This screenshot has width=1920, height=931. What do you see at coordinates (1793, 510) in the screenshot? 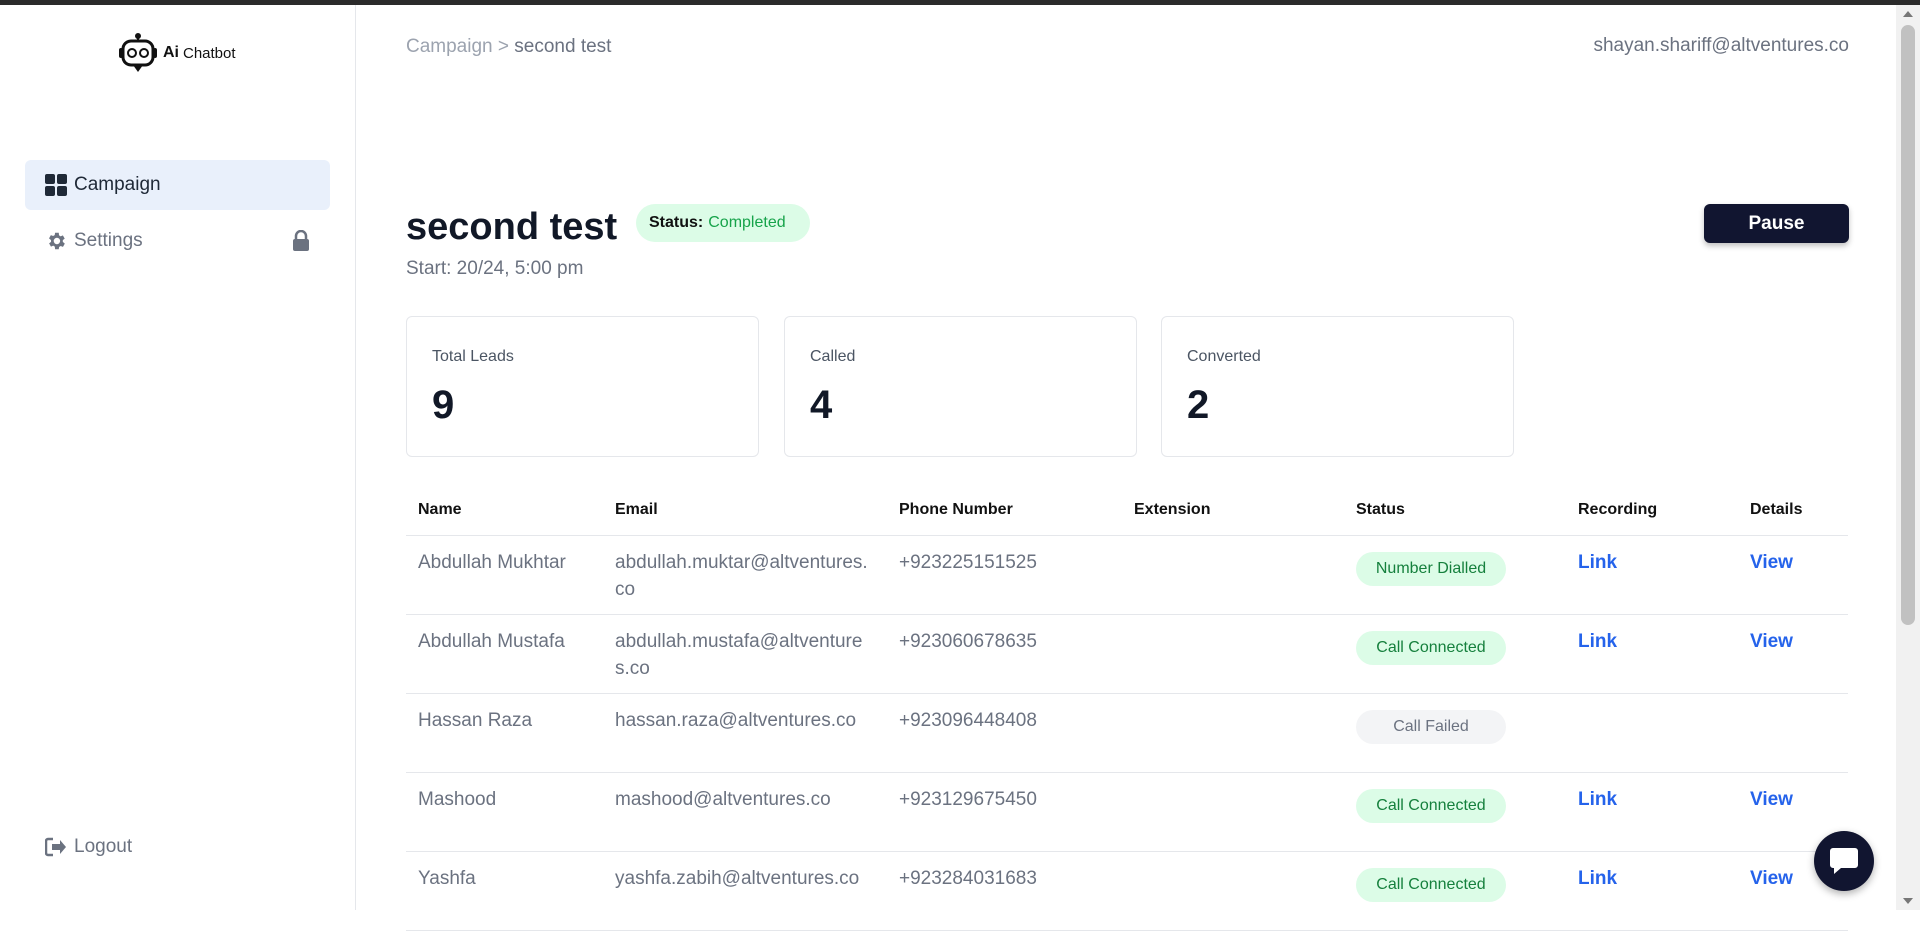
I see `column-header-details: Details` at bounding box center [1793, 510].